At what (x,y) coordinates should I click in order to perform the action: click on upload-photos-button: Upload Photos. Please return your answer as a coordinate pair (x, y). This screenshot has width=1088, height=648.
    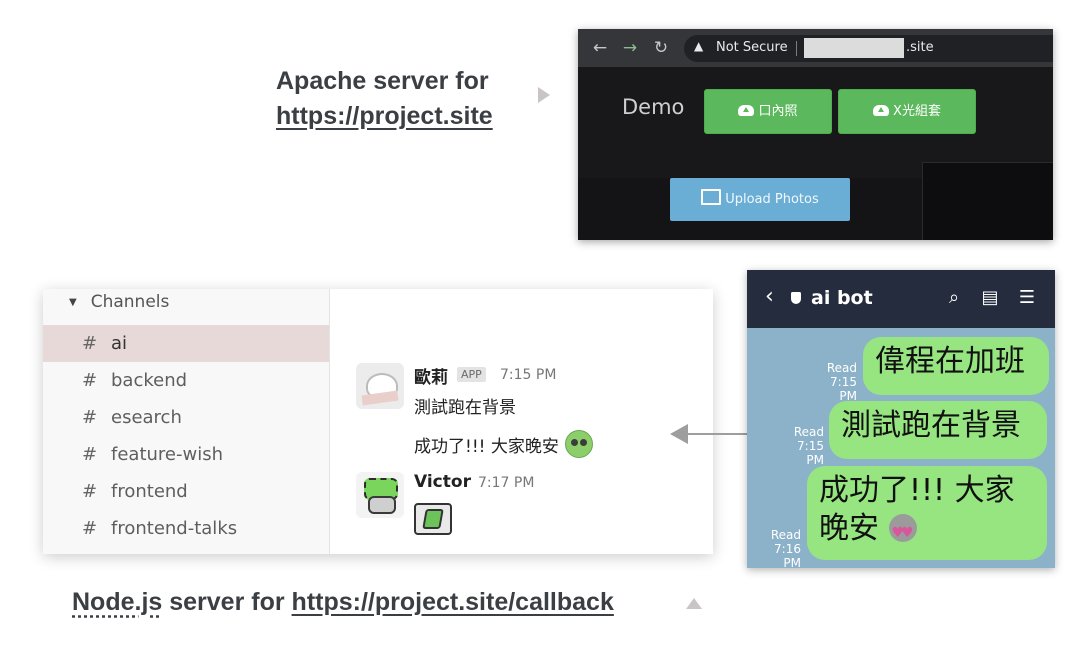
    Looking at the image, I should click on (760, 199).